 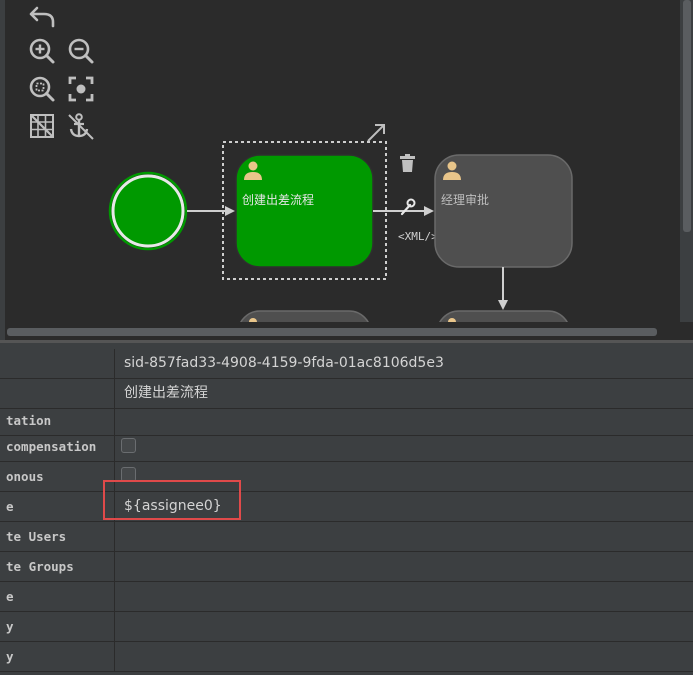 I want to click on property-name: compensation, so click(x=57, y=446).